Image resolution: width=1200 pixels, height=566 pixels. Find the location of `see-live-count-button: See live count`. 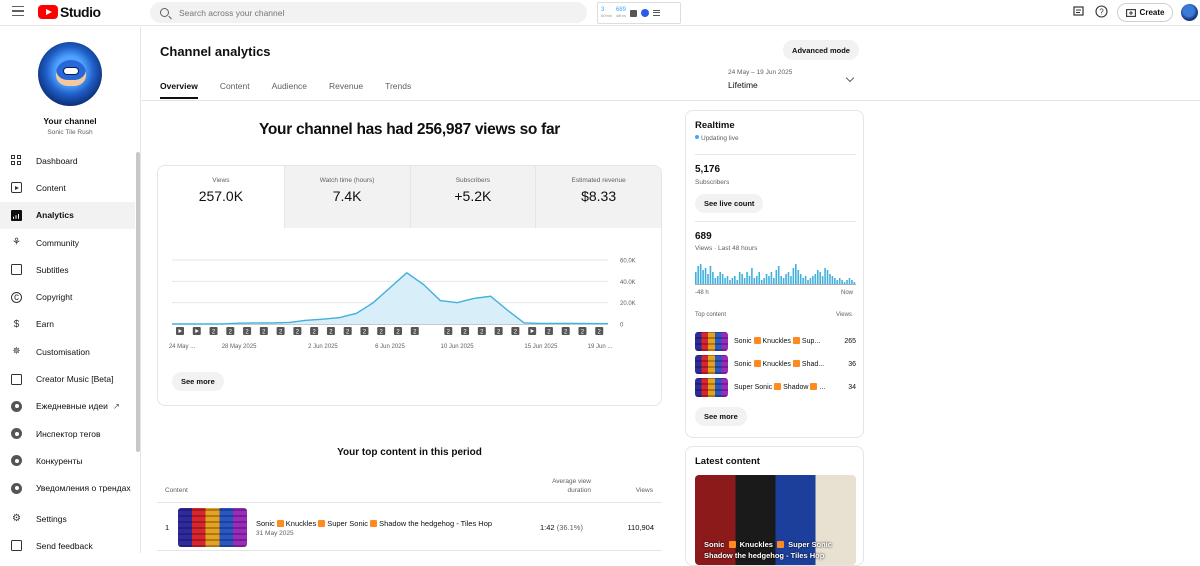

see-live-count-button: See live count is located at coordinates (729, 203).